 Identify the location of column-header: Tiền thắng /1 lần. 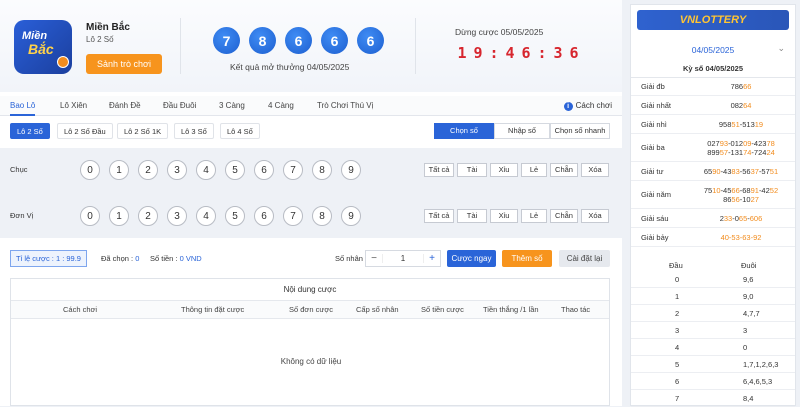
(511, 309).